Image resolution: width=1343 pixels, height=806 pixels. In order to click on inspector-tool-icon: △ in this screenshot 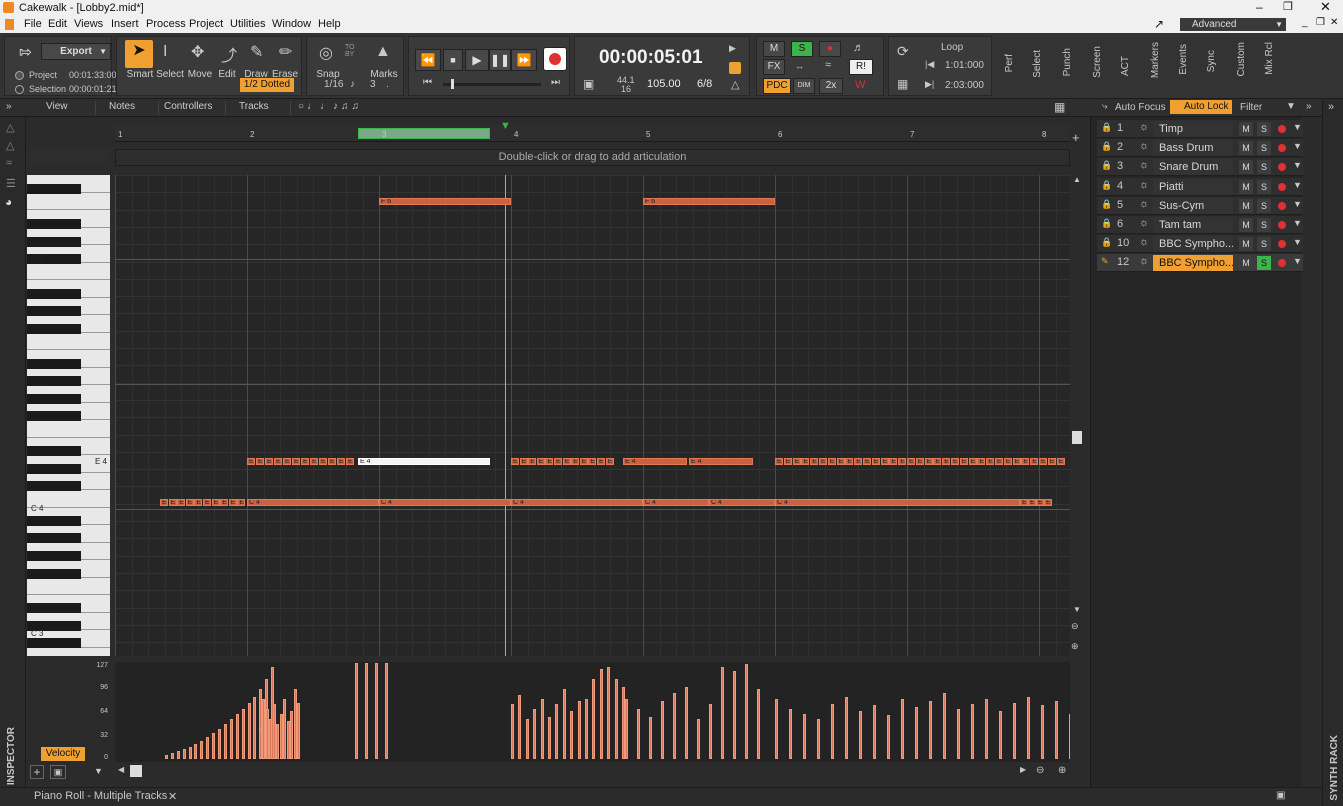, I will do `click(10, 127)`.